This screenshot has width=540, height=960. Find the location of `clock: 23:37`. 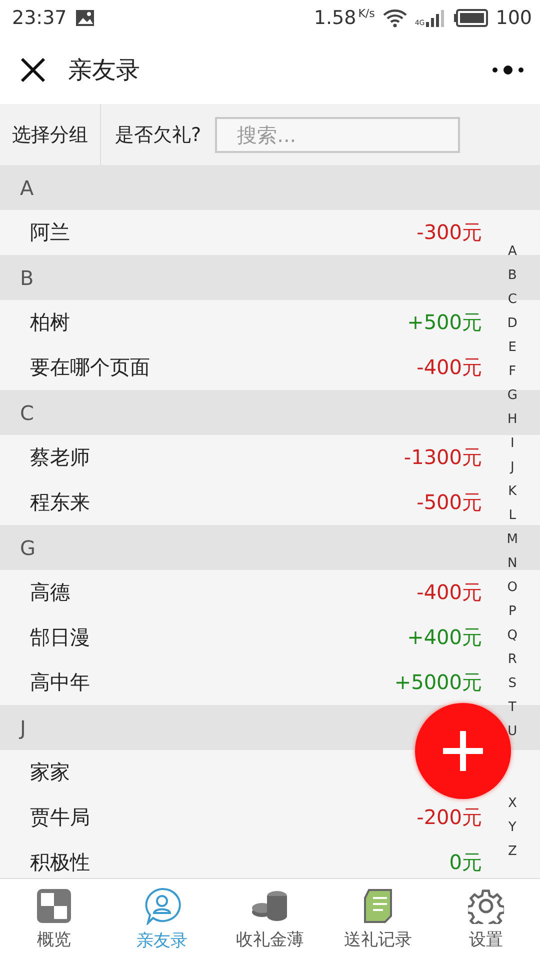

clock: 23:37 is located at coordinates (39, 18).